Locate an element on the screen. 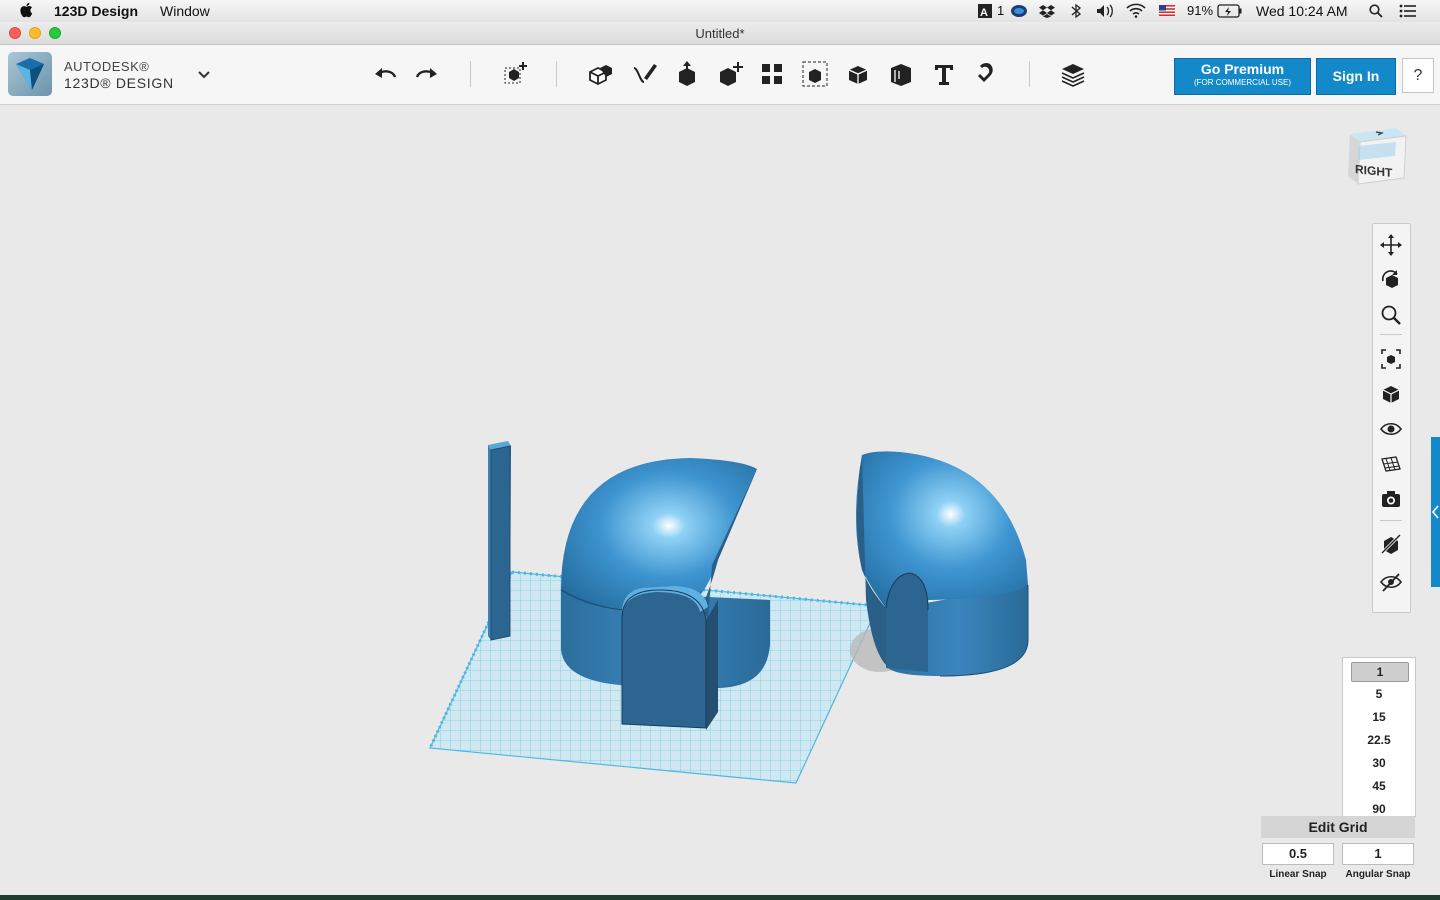  undo-button is located at coordinates (385, 74).